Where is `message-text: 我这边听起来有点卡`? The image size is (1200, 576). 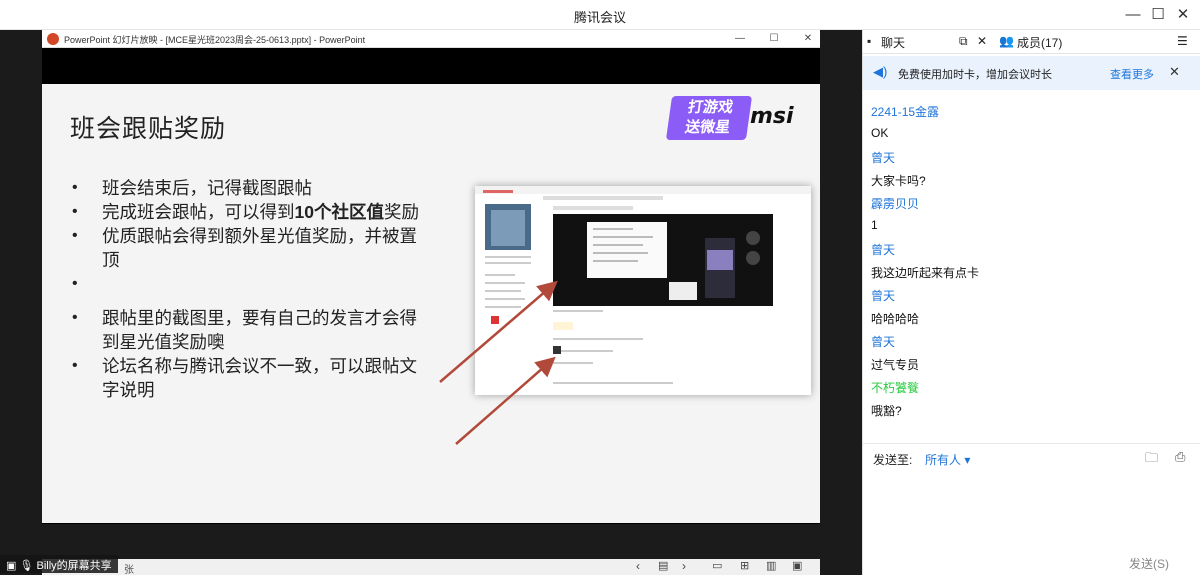
message-text: 我这边听起来有点卡 is located at coordinates (925, 273).